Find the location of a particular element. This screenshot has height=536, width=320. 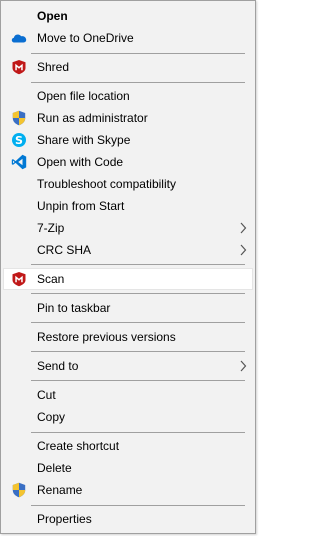

menu-item-label: Scan is located at coordinates (51, 279).